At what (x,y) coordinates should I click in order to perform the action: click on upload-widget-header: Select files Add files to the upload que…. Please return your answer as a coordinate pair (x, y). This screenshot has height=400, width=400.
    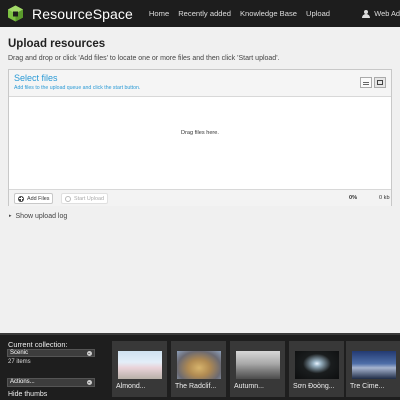
    Looking at the image, I should click on (200, 83).